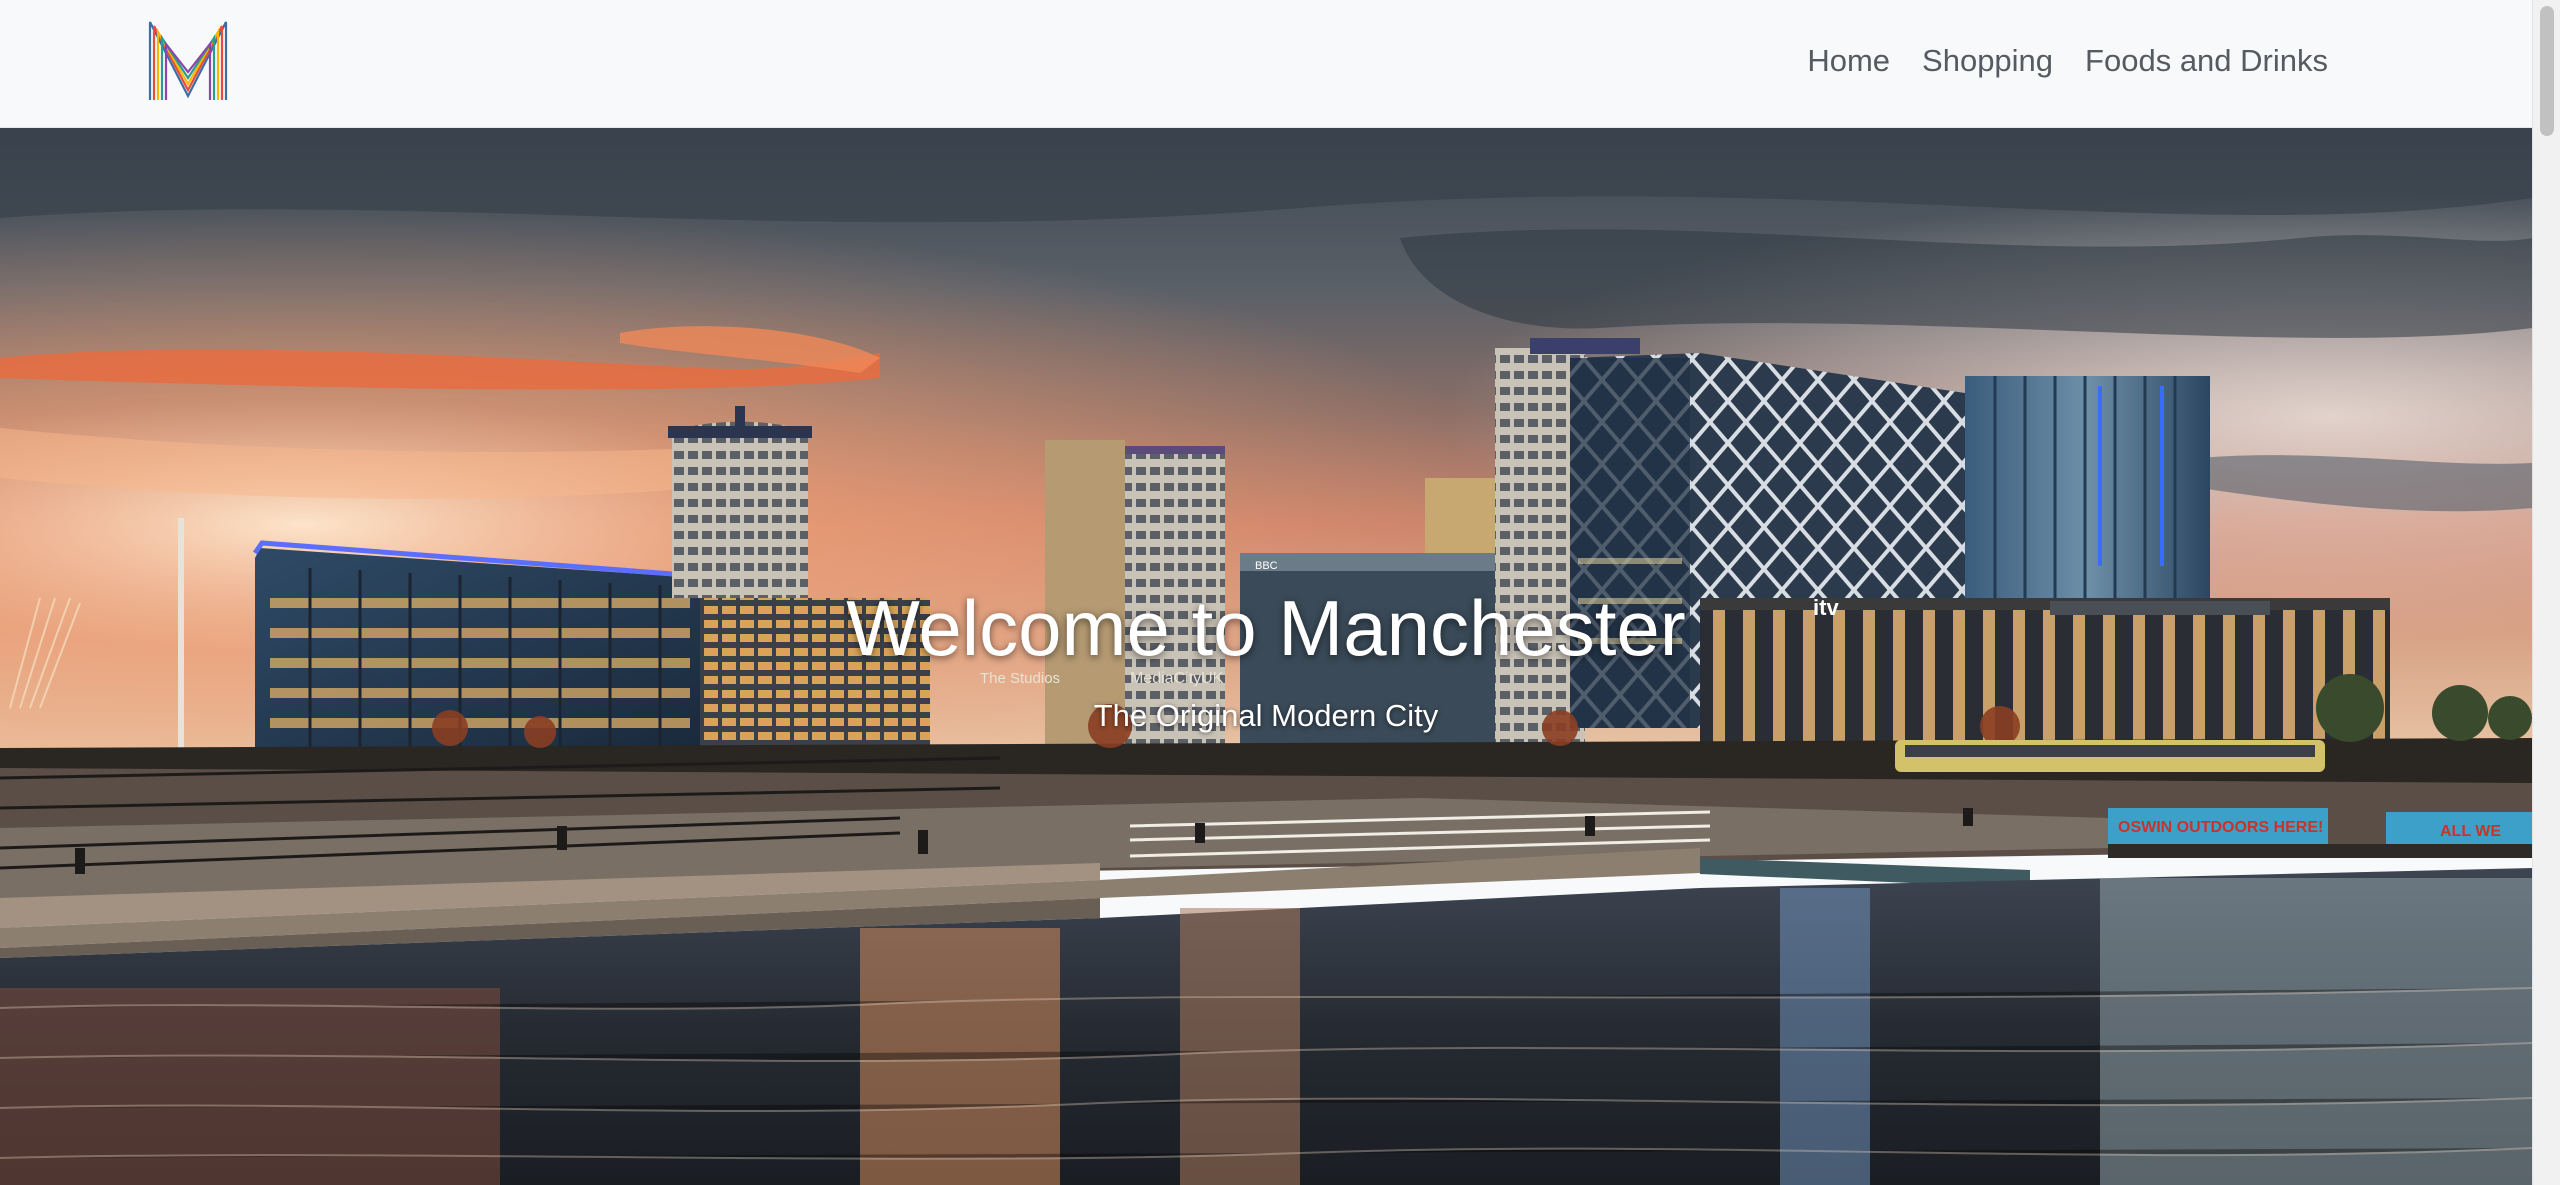  Describe the element at coordinates (188, 60) in the screenshot. I see `m-monogram-logo-icon` at that location.